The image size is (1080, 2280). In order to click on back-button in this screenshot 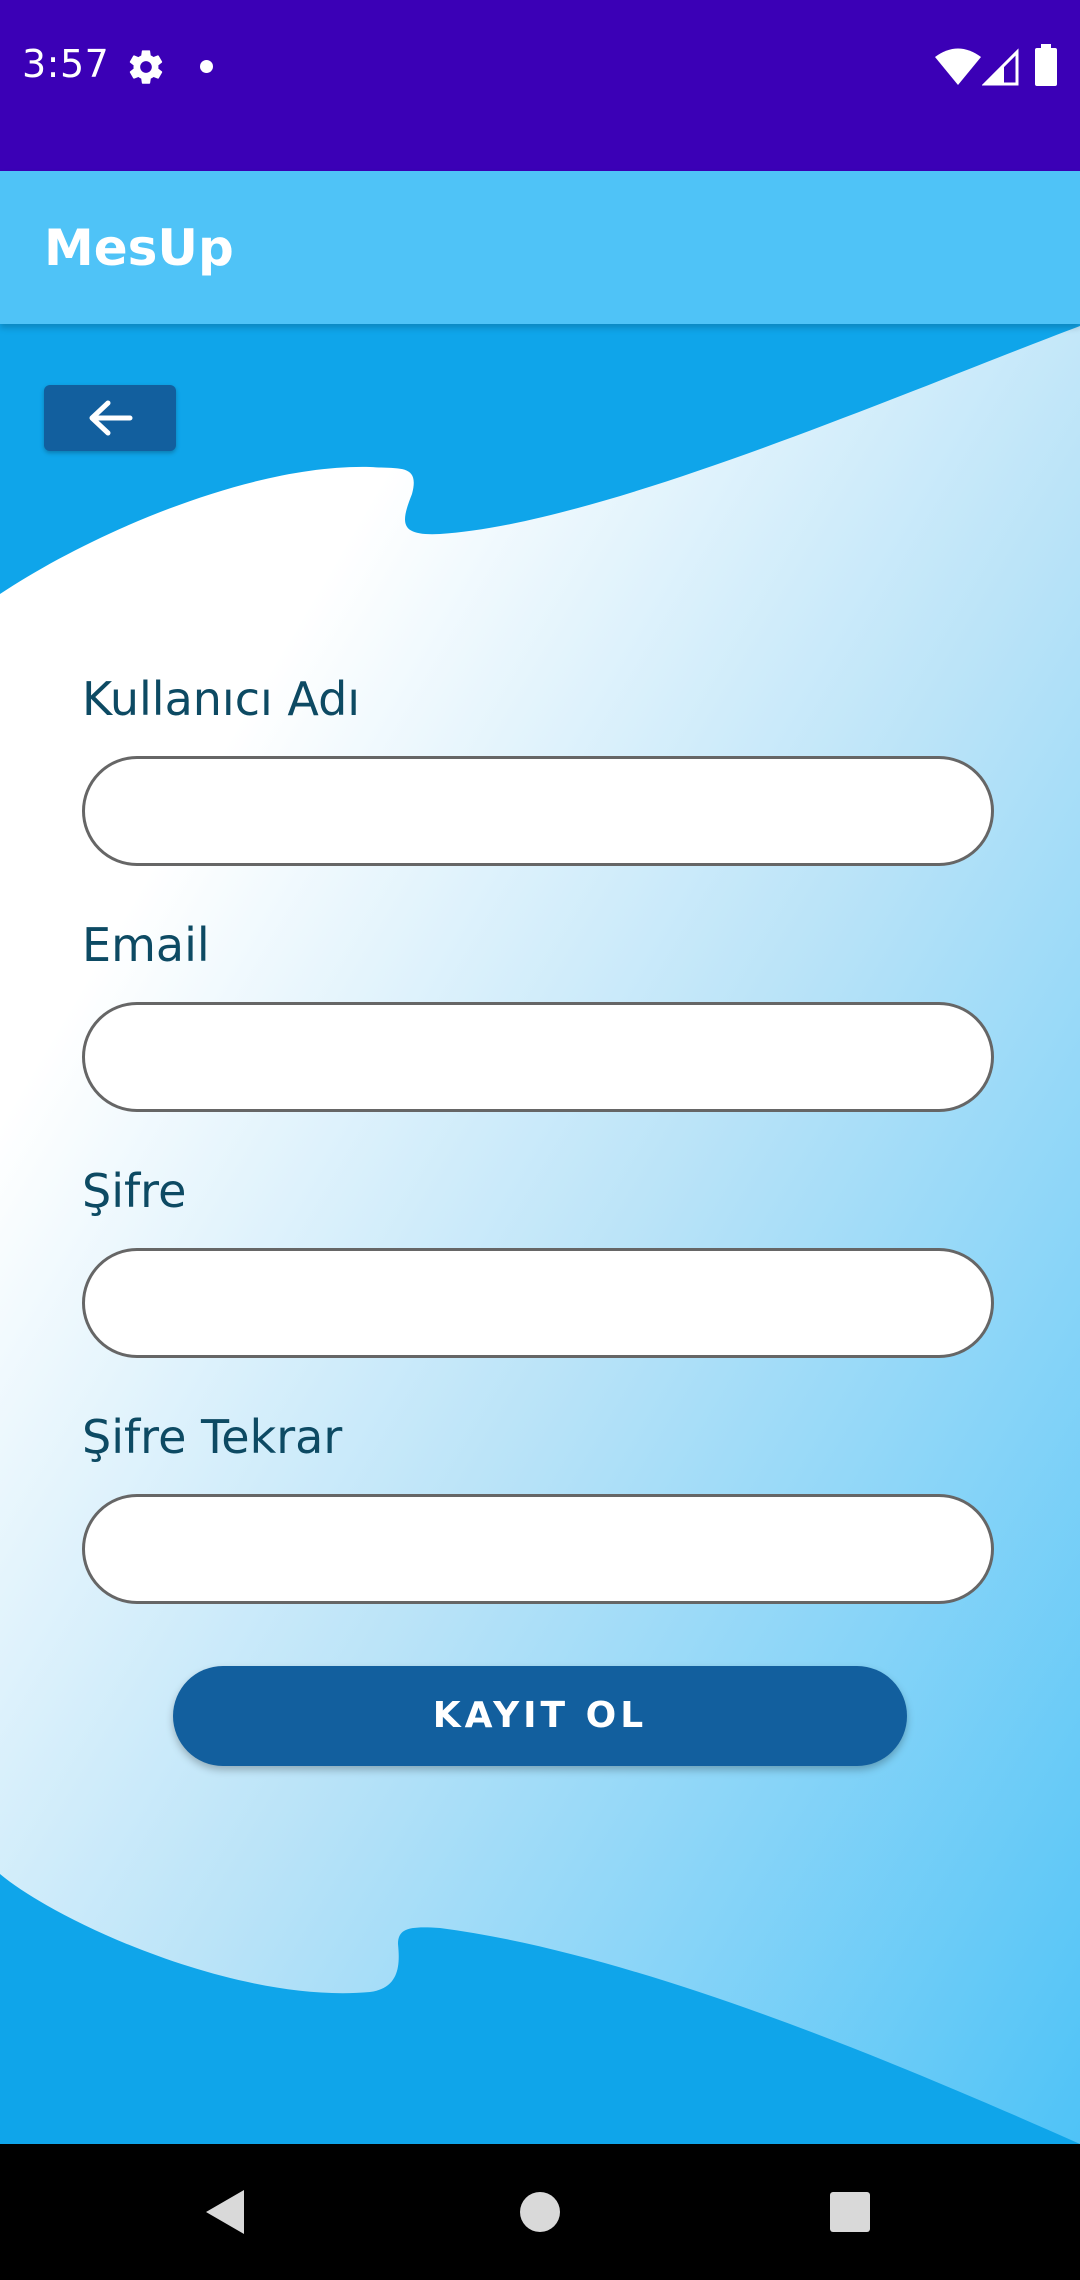, I will do `click(110, 418)`.